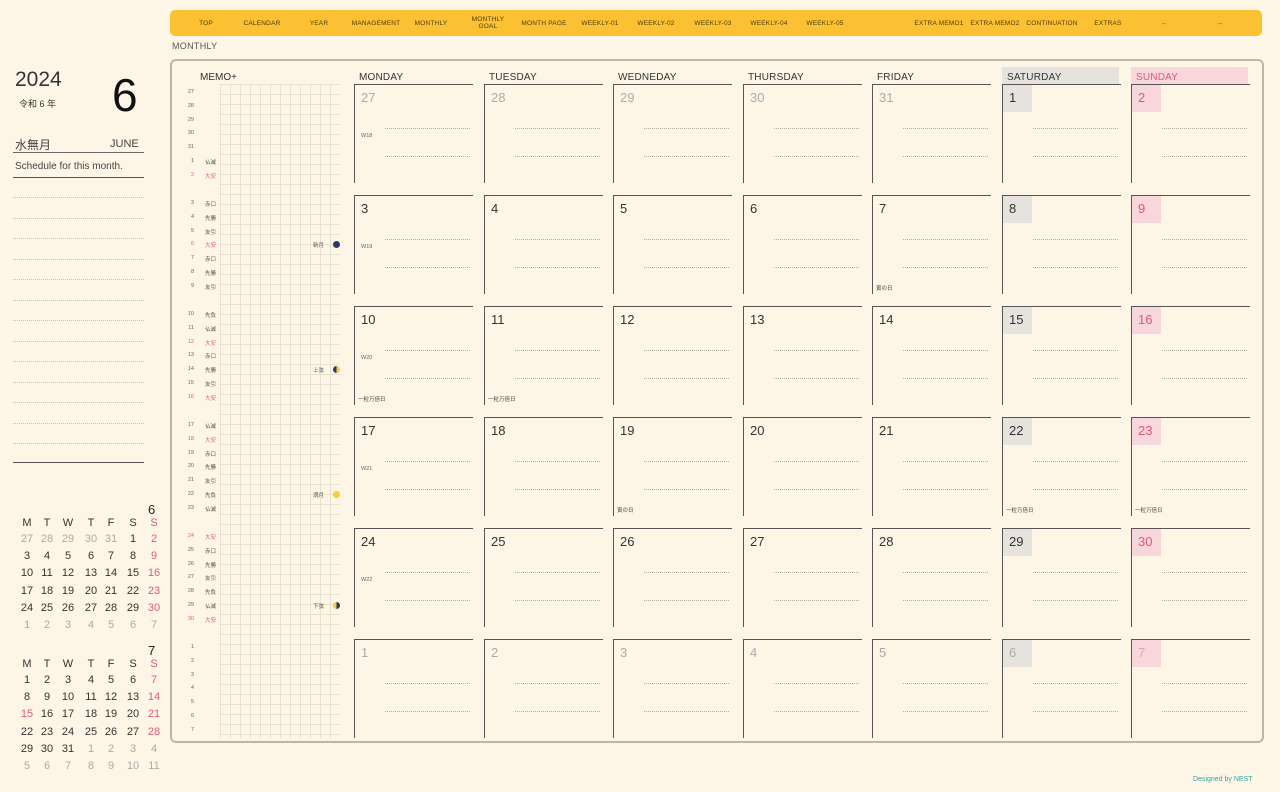  What do you see at coordinates (413, 355) in the screenshot?
I see `day-cell: 10 W20 一粒万倍日` at bounding box center [413, 355].